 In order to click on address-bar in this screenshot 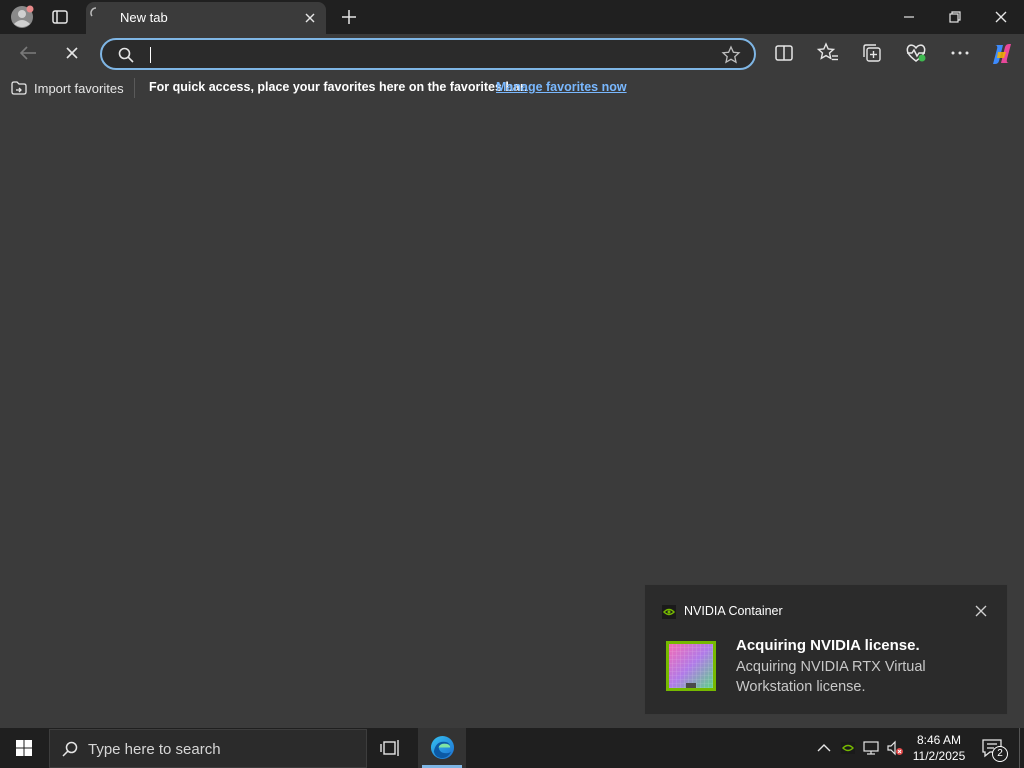, I will do `click(428, 54)`.